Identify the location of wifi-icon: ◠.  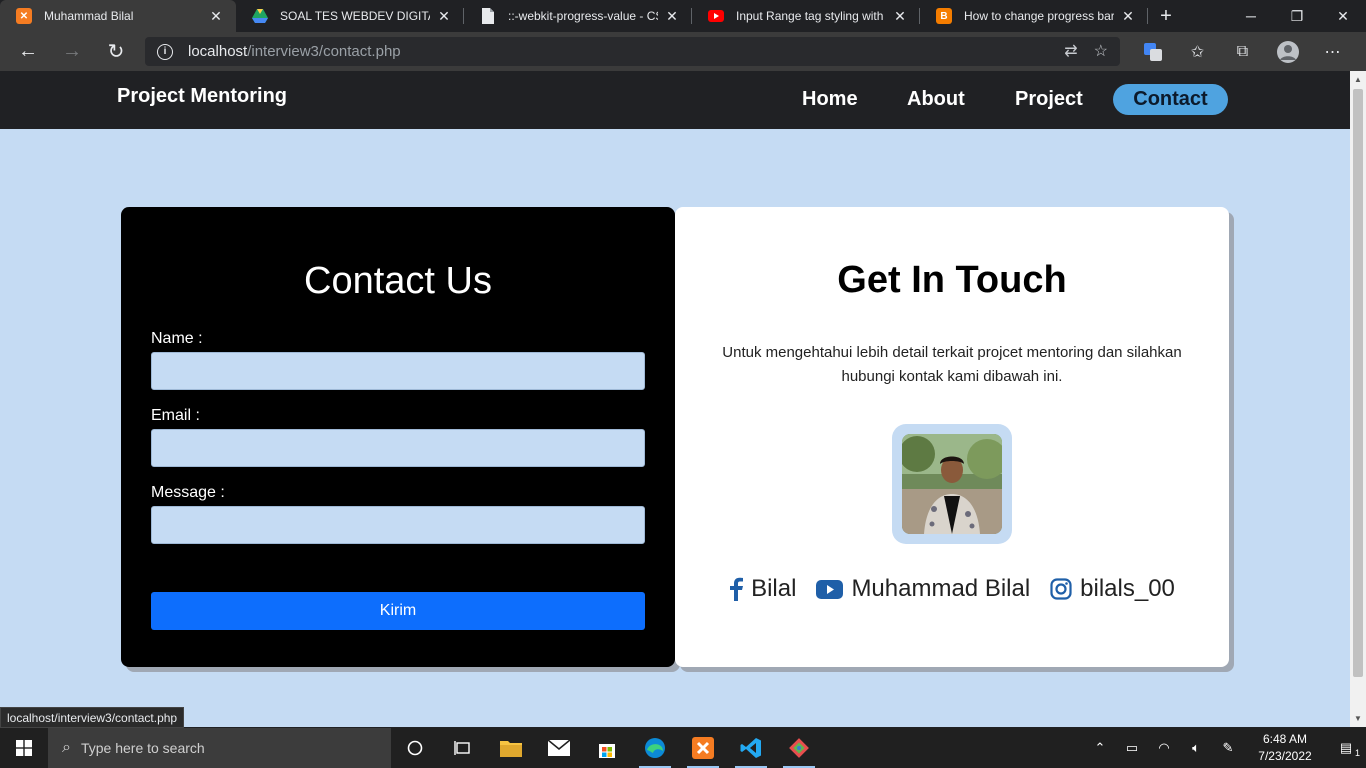
(1164, 748).